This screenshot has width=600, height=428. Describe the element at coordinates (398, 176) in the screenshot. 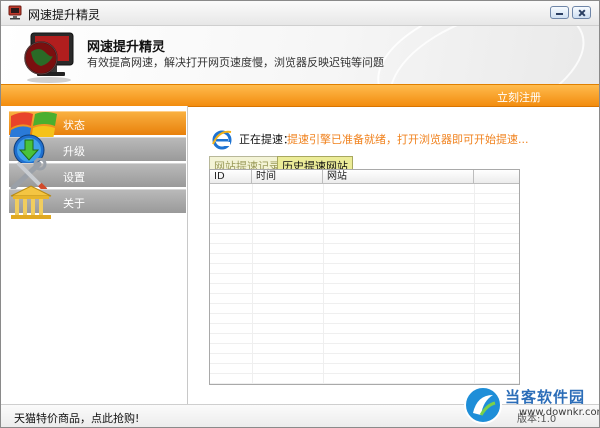

I see `column-header-site: 网站` at that location.